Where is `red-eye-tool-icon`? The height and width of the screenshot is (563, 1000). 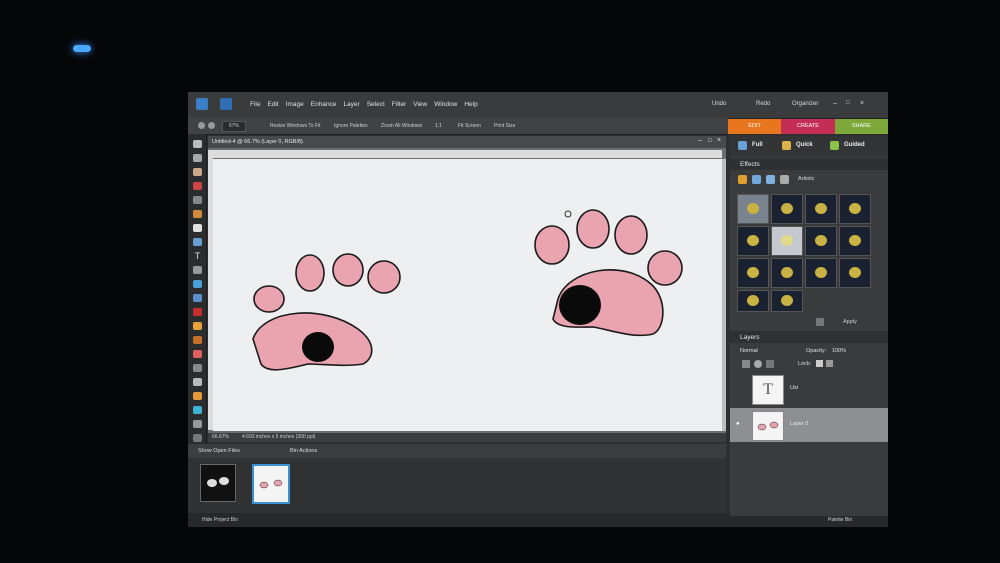
red-eye-tool-icon is located at coordinates (197, 312).